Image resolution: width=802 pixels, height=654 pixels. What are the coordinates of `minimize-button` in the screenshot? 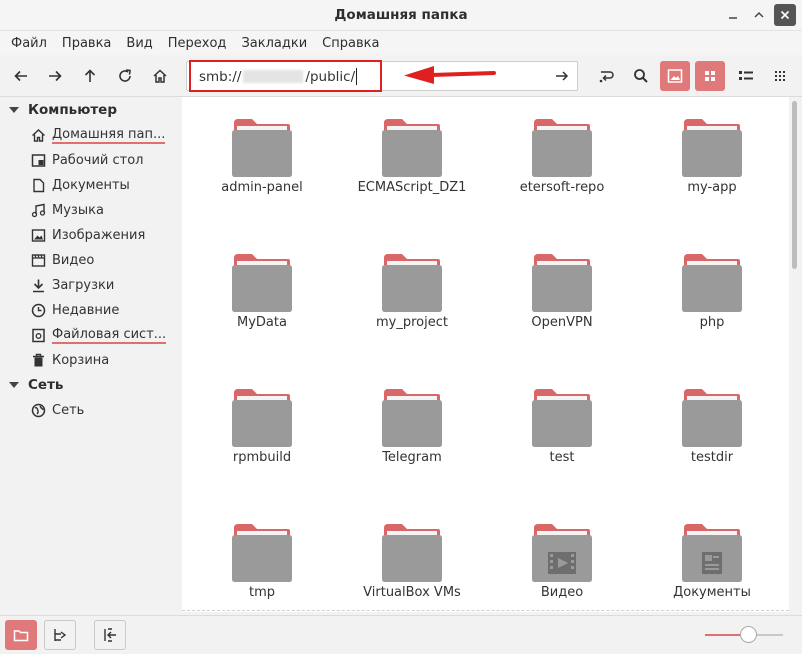 It's located at (733, 15).